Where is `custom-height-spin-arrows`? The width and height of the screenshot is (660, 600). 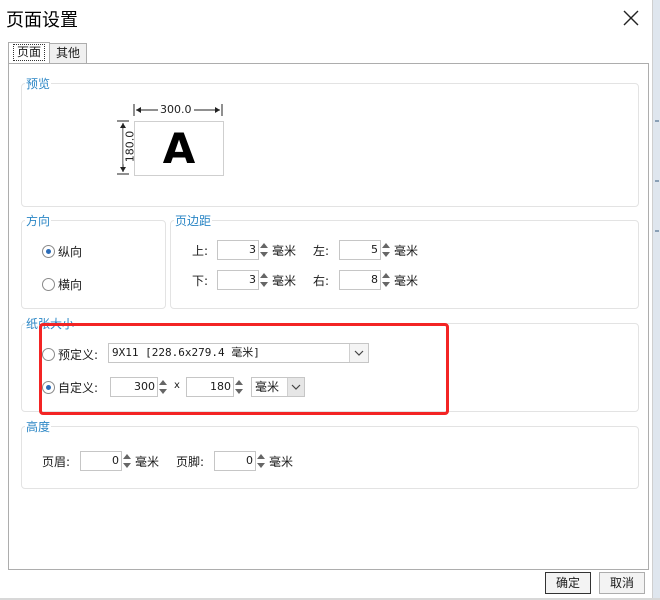
custom-height-spin-arrows is located at coordinates (239, 387).